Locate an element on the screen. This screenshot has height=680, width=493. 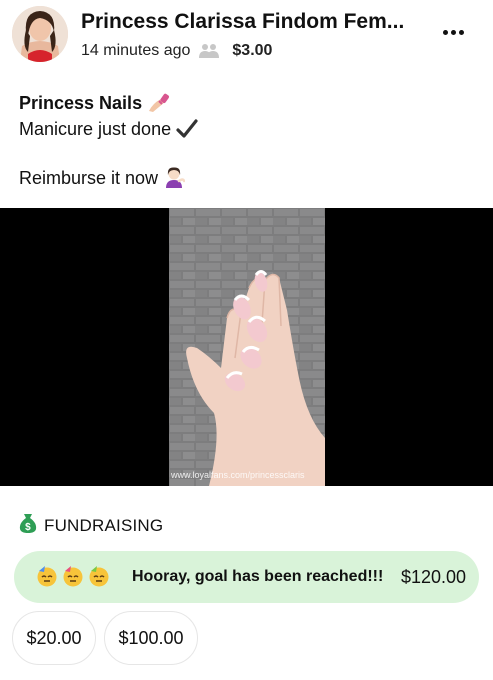
check-mark-icon is located at coordinates (187, 131).